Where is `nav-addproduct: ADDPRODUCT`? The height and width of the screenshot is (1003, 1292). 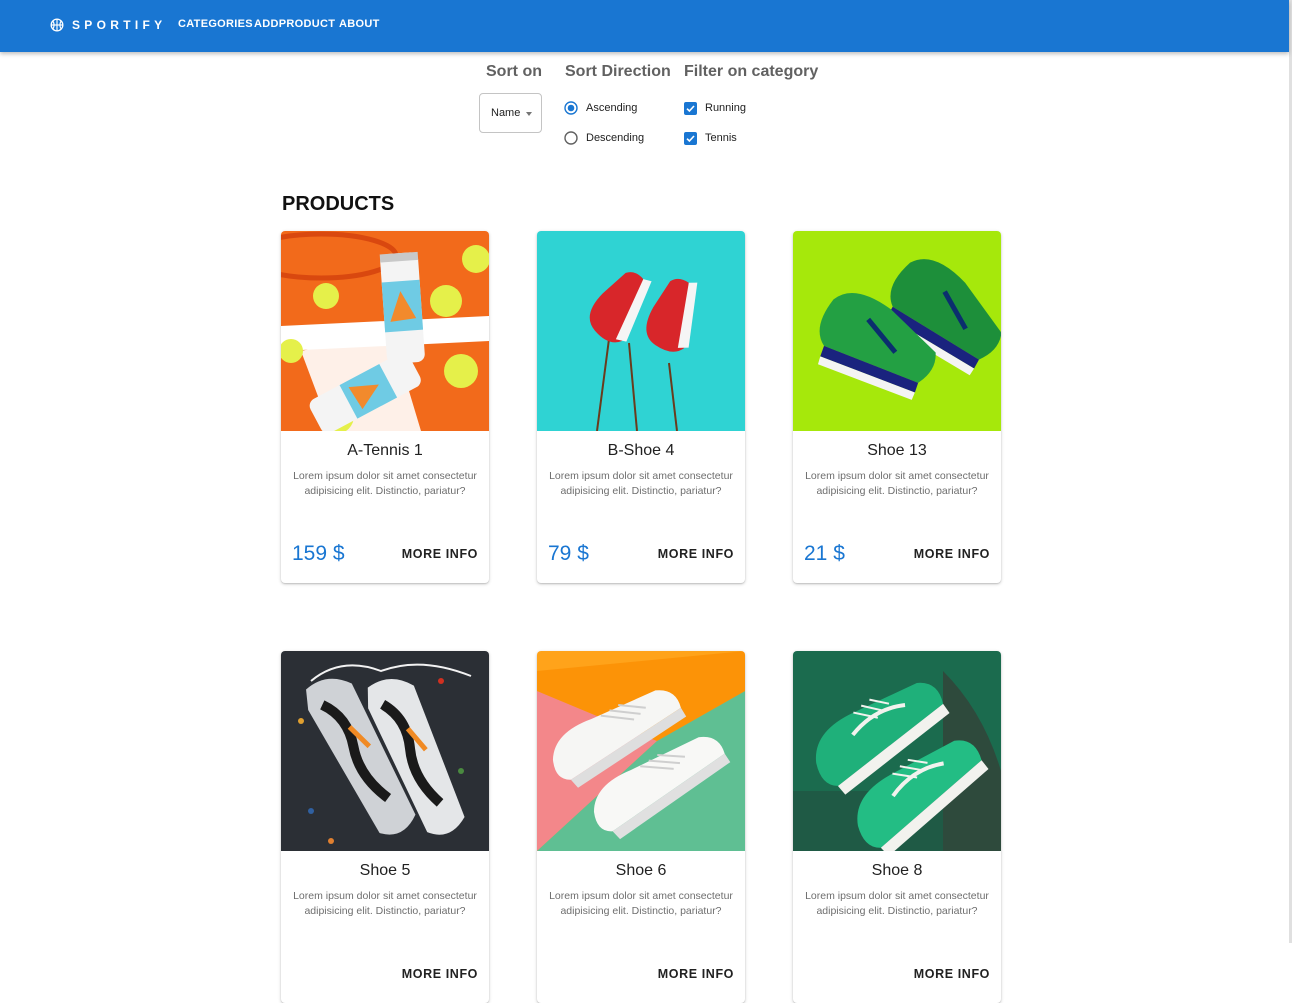 nav-addproduct: ADDPRODUCT is located at coordinates (294, 24).